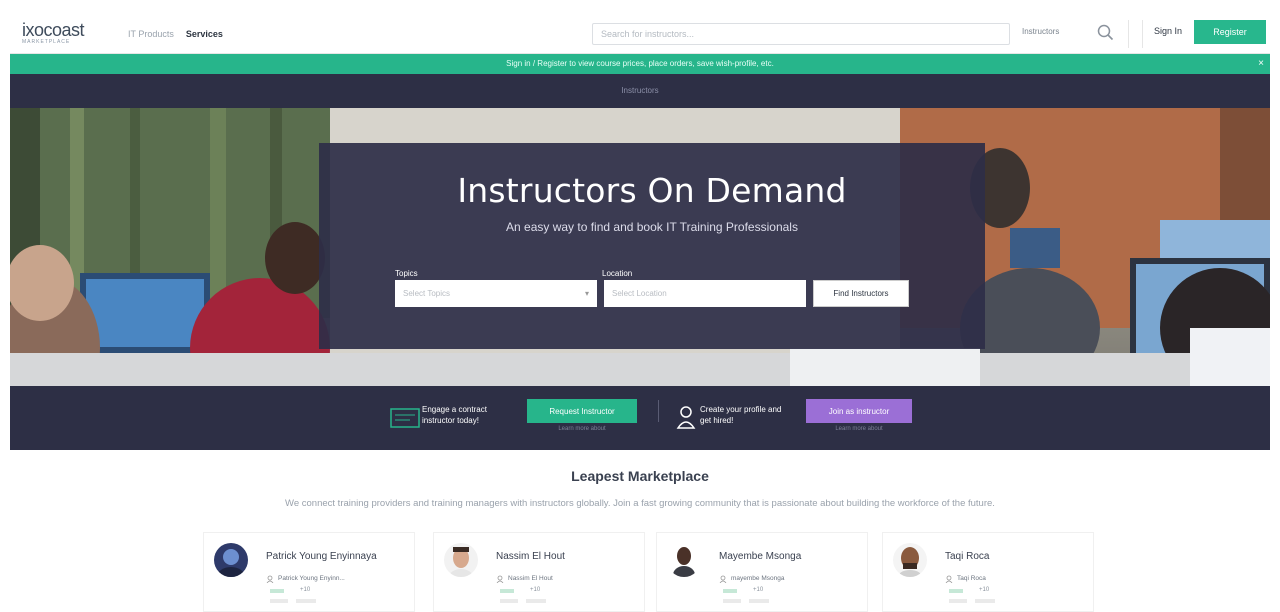  Describe the element at coordinates (859, 411) in the screenshot. I see `join-as-instructor-button: Join as instructor` at that location.